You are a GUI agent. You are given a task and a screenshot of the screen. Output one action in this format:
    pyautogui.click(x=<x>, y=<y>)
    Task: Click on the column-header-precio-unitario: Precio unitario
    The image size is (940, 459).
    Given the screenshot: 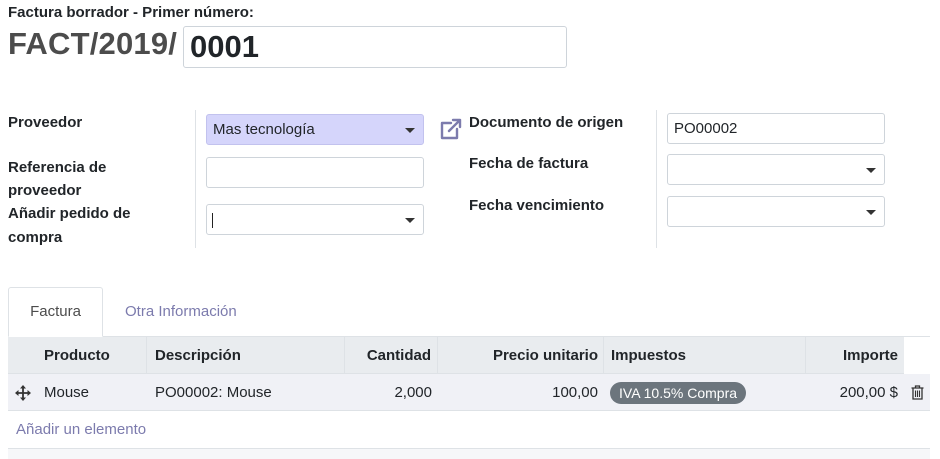 What is the action you would take?
    pyautogui.click(x=517, y=355)
    